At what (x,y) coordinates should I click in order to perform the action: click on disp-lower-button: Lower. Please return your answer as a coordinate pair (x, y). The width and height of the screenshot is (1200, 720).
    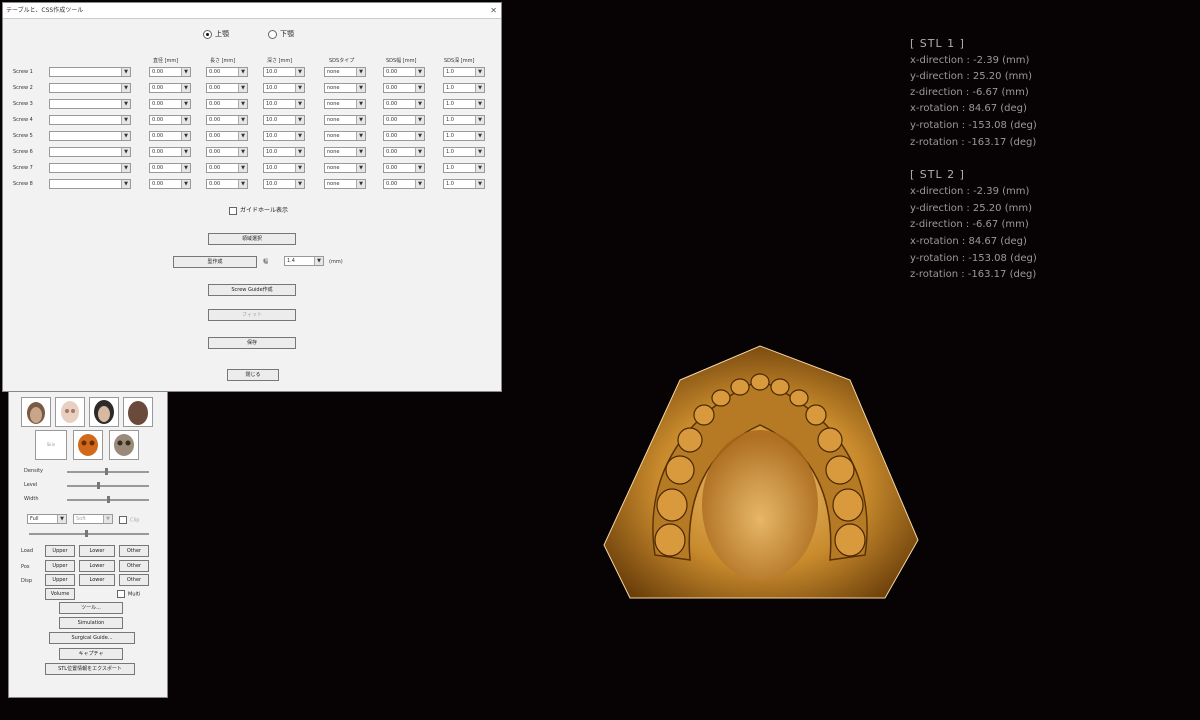
    Looking at the image, I should click on (97, 580).